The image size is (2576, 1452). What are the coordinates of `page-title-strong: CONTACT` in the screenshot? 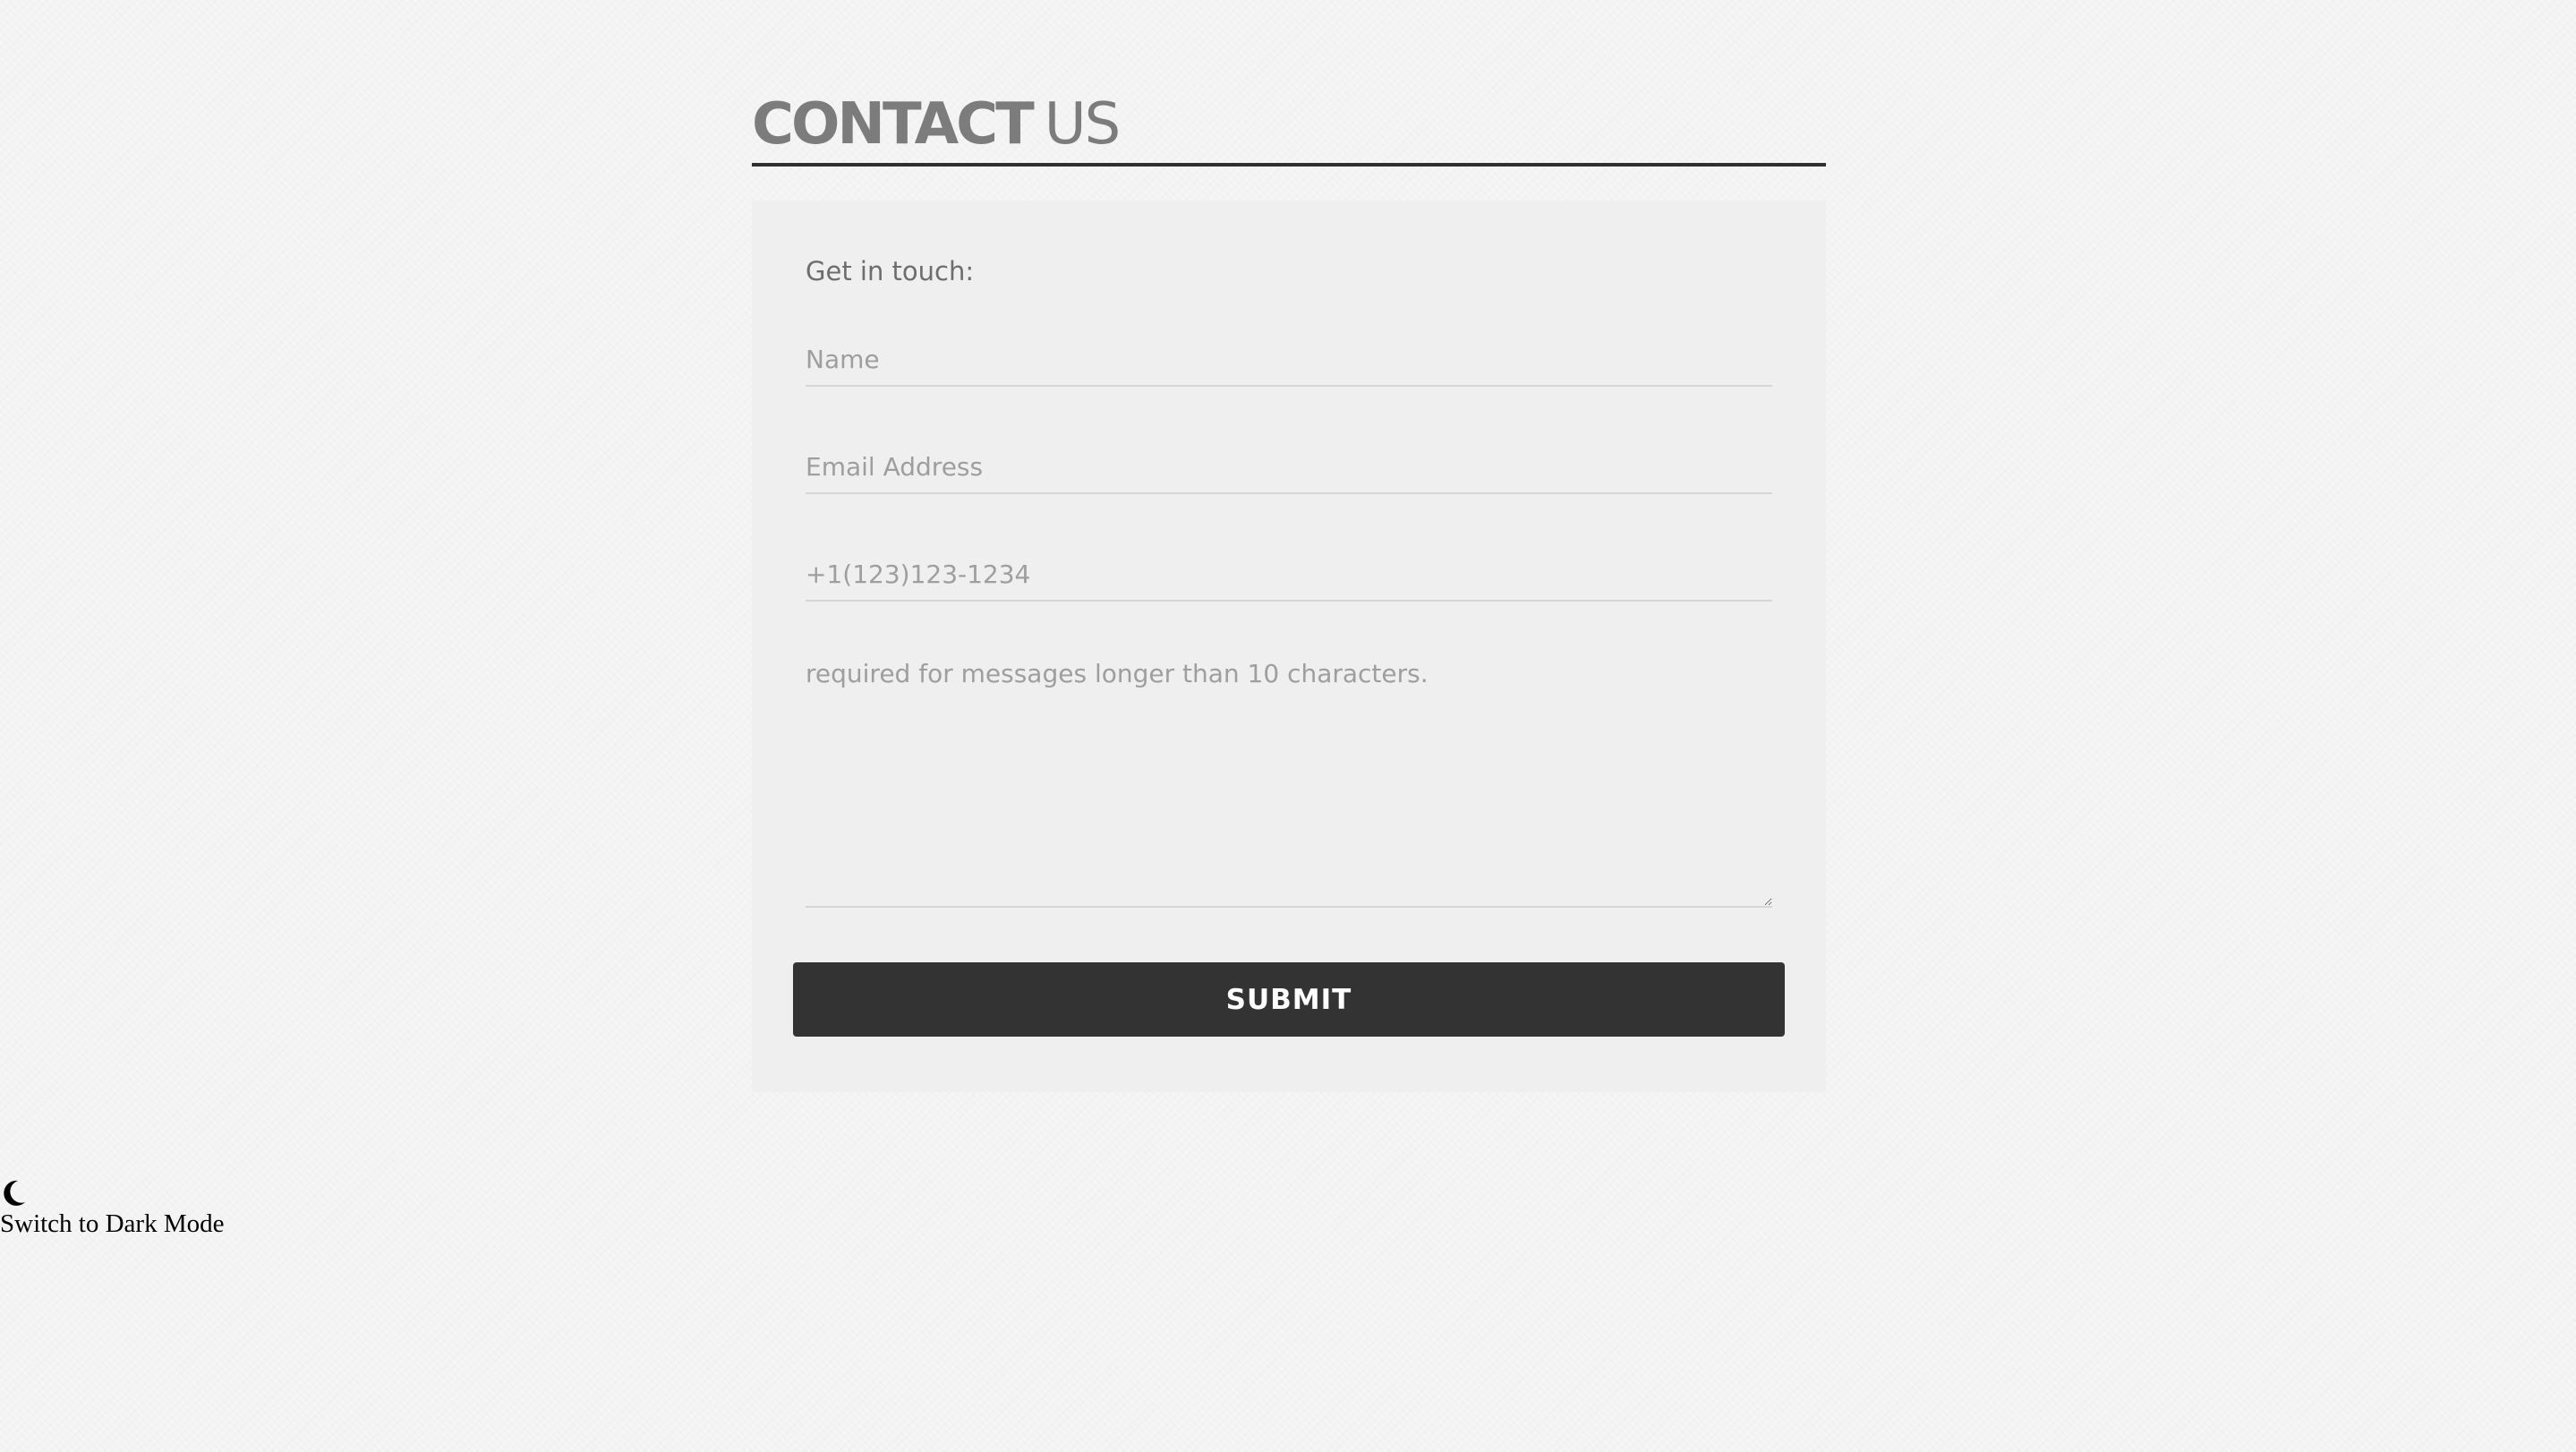 It's located at (893, 125).